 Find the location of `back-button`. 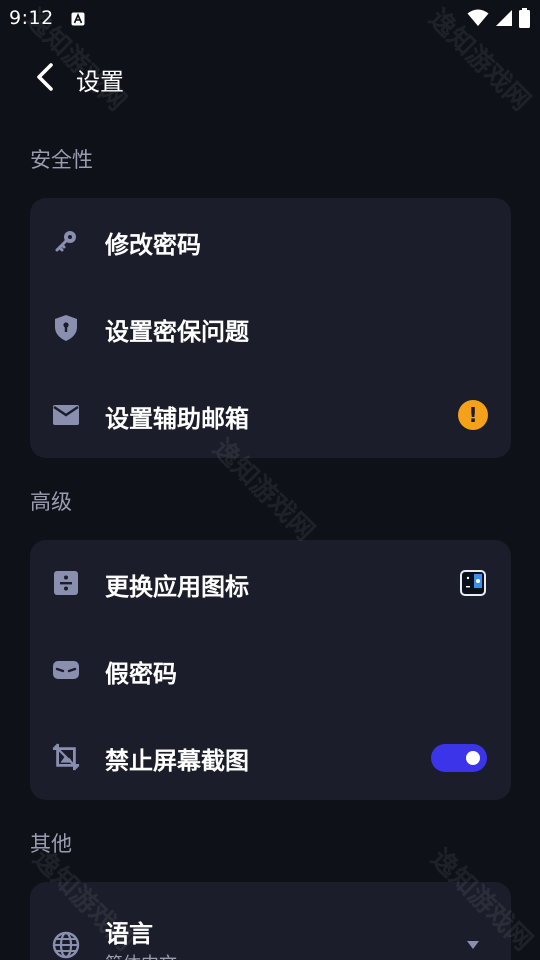

back-button is located at coordinates (45, 77).